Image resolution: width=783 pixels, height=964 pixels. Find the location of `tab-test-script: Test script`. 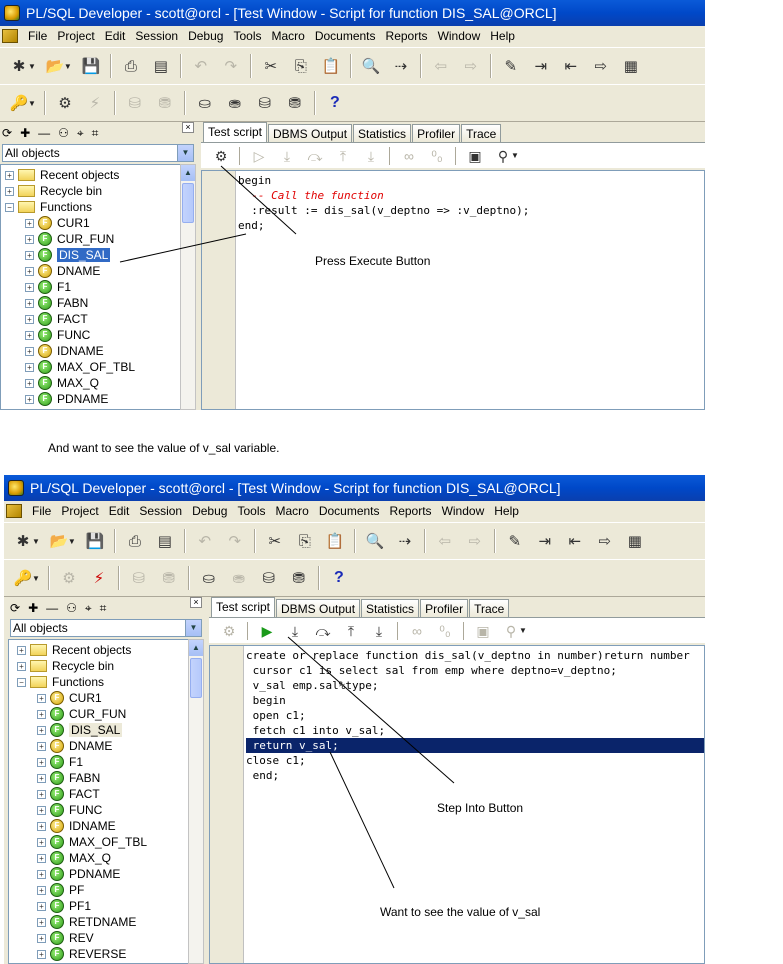

tab-test-script: Test script is located at coordinates (235, 132).